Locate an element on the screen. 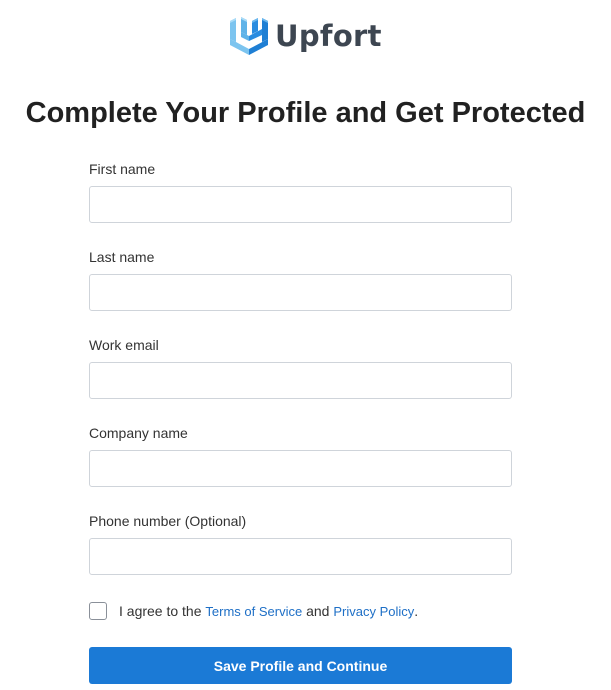  consent-text-middle: and is located at coordinates (318, 610).